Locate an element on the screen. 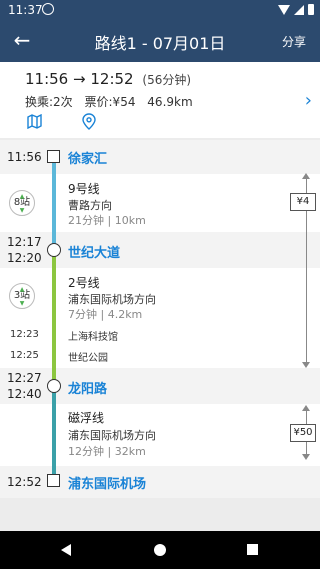 The width and height of the screenshot is (320, 569). route-times: 11:56 → 12:52 (56分钟) is located at coordinates (108, 79).